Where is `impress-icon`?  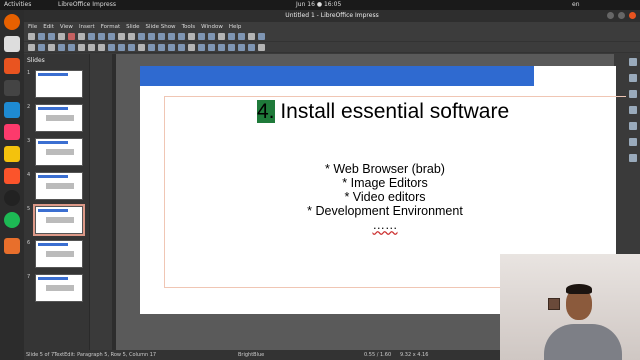 impress-icon is located at coordinates (12, 246).